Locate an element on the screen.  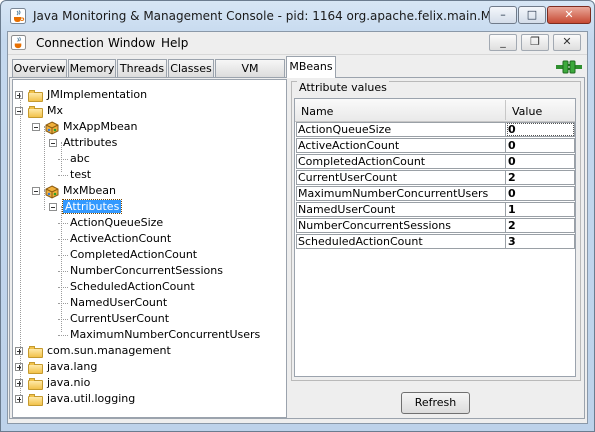
tab-threads: Threads is located at coordinates (142, 68).